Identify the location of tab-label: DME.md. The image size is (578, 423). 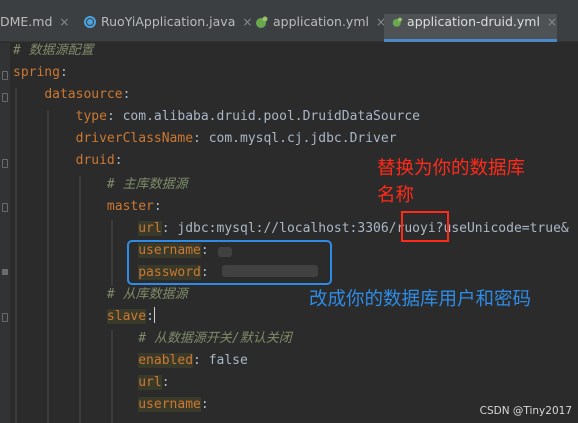
(26, 21).